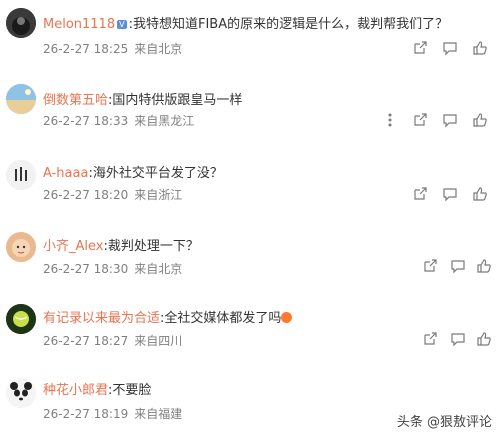 The height and width of the screenshot is (440, 500). I want to click on username: 小齐_Alex, so click(73, 246).